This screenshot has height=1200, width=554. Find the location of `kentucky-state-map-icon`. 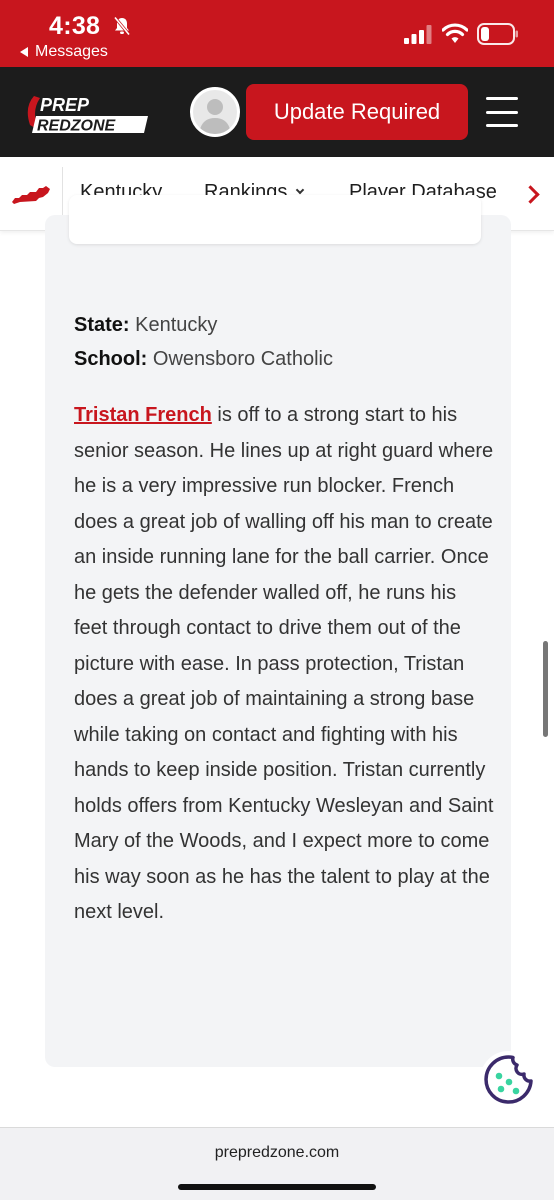

kentucky-state-map-icon is located at coordinates (31, 195).